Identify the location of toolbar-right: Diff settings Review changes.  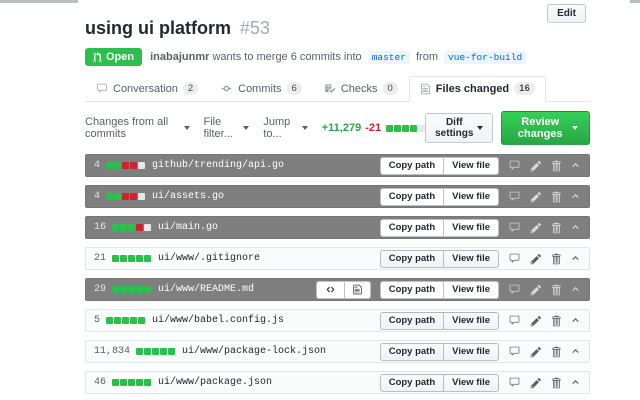
(507, 128).